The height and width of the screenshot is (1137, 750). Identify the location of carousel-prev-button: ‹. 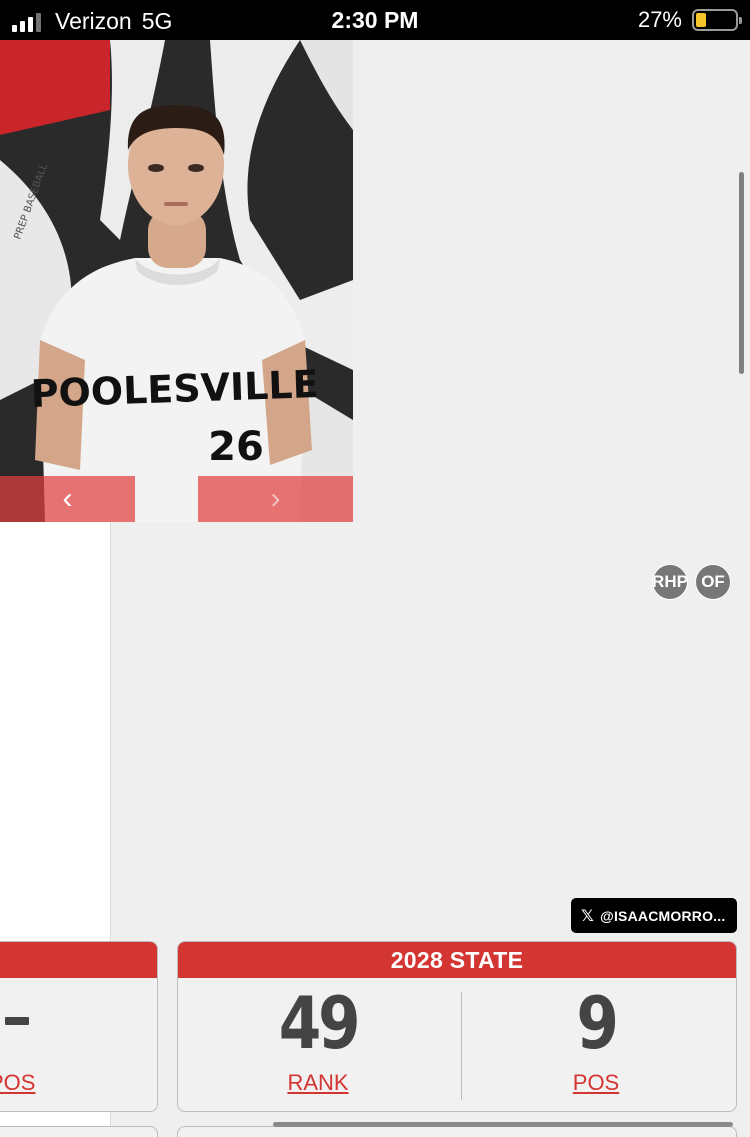
(67, 499).